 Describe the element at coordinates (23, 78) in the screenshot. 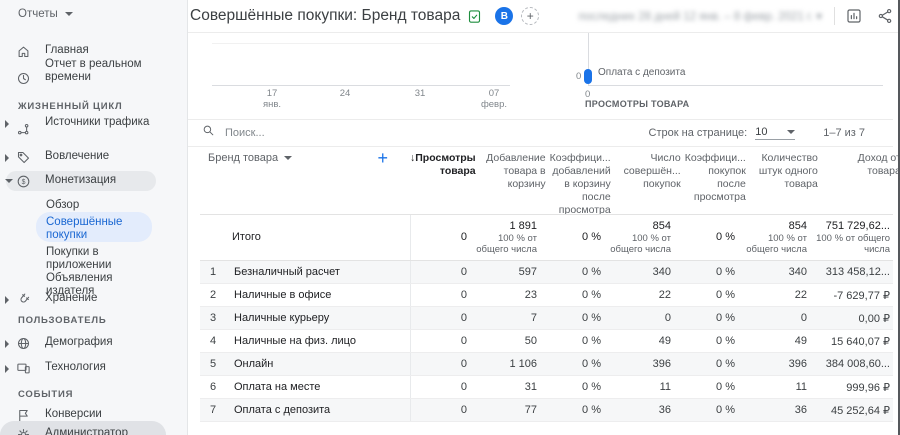

I see `clock-icon` at that location.